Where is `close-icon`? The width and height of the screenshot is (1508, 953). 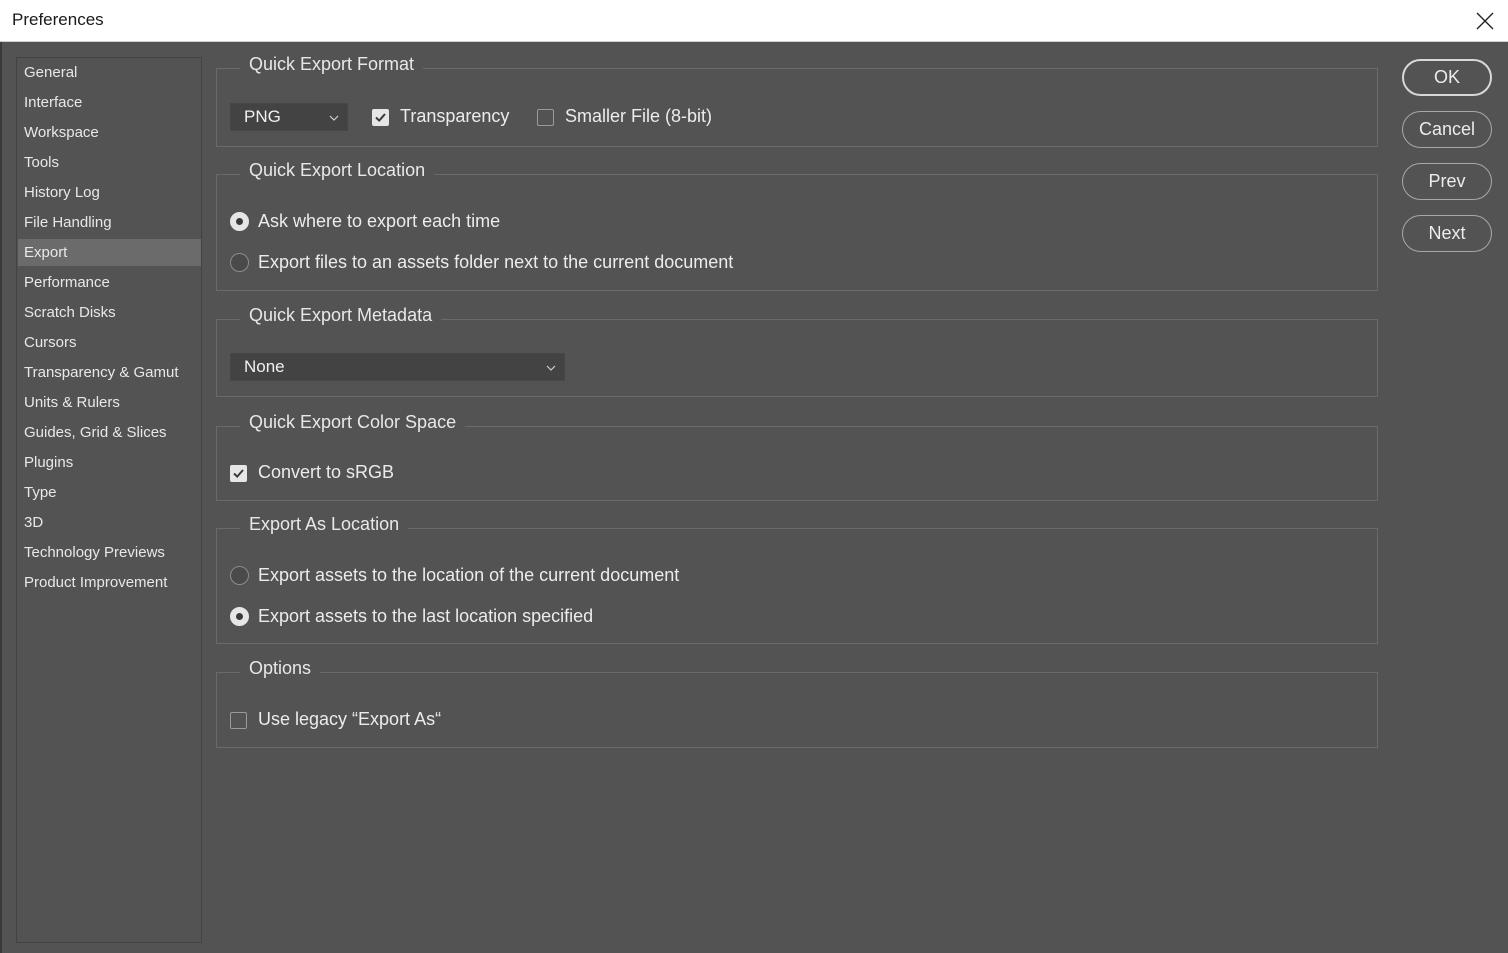 close-icon is located at coordinates (1485, 21).